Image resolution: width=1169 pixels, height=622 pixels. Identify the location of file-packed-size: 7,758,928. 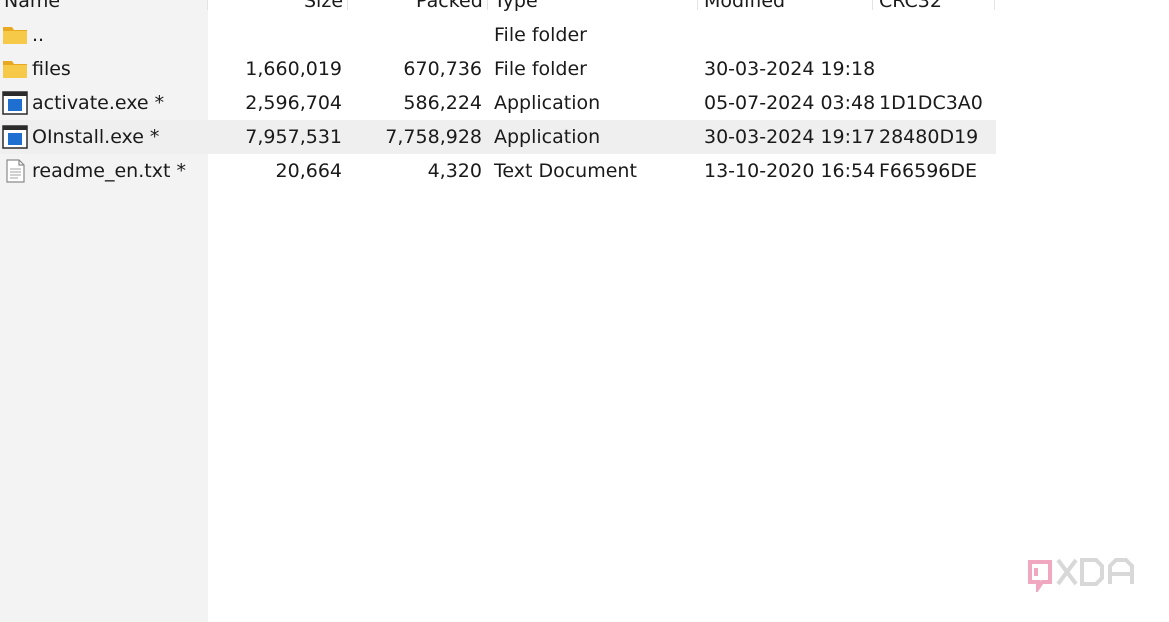
(433, 137).